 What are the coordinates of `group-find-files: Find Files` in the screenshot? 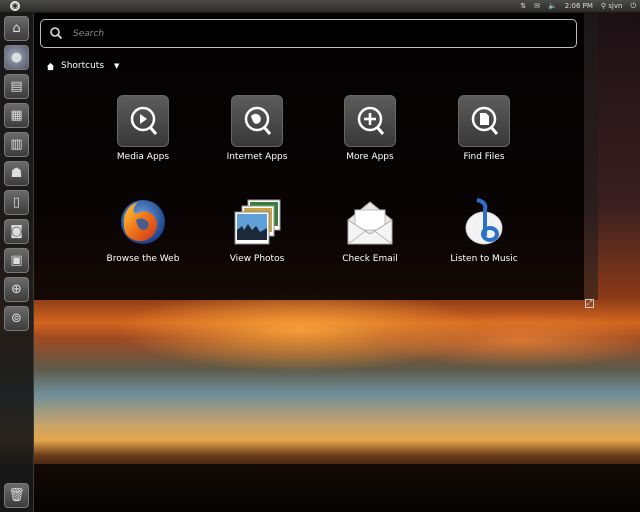 It's located at (484, 139).